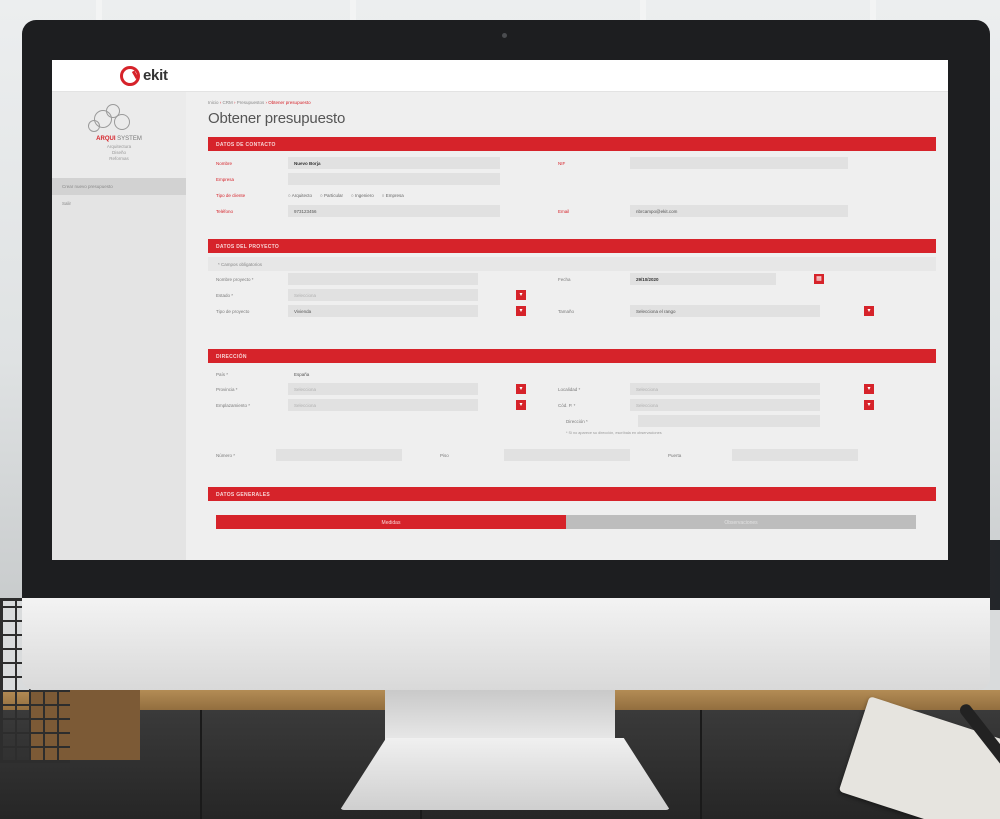 The width and height of the screenshot is (1000, 819). What do you see at coordinates (130, 75) in the screenshot?
I see `ekit-logo-icon` at bounding box center [130, 75].